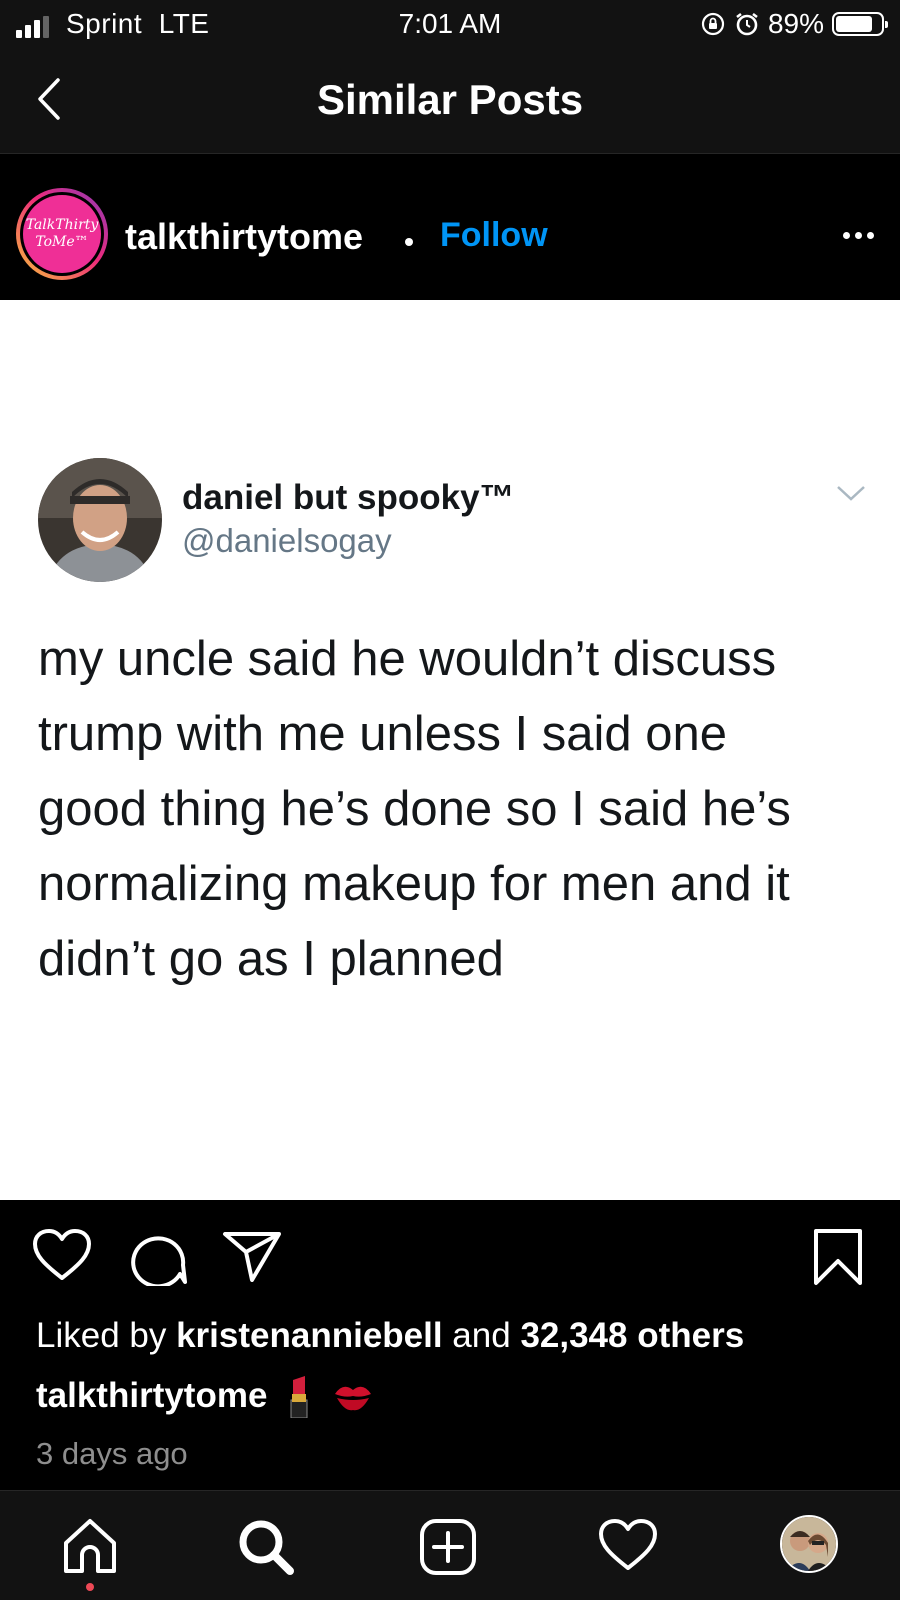 Image resolution: width=900 pixels, height=1600 pixels. I want to click on liked-by-user: kristenanniebell, so click(309, 1335).